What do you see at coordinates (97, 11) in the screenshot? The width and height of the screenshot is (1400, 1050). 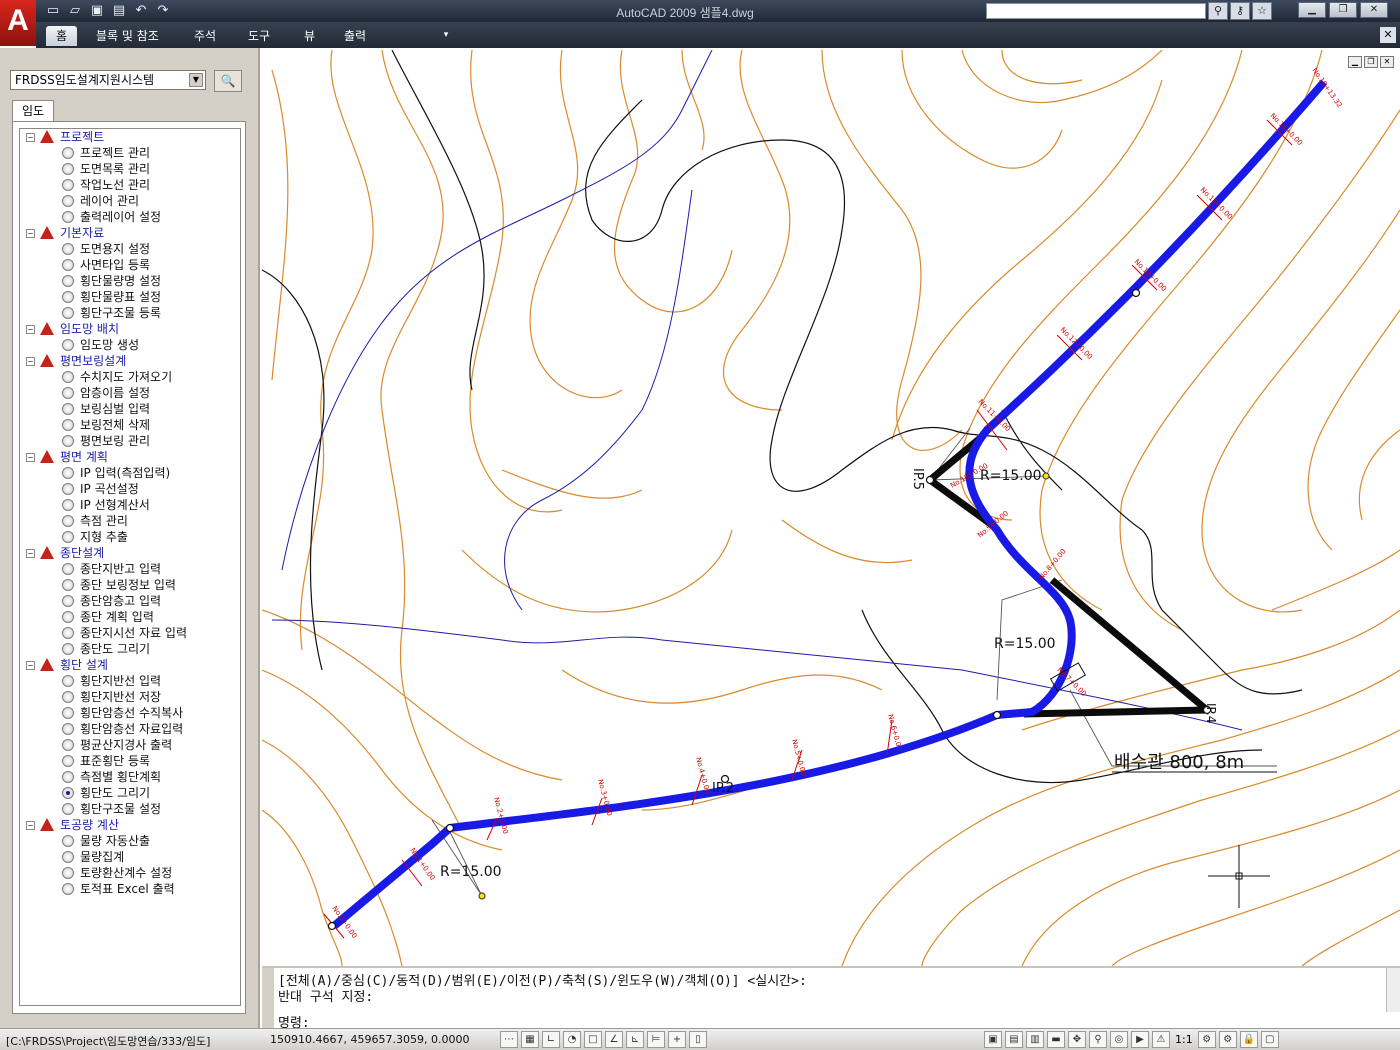 I see `save-icon: ▣` at bounding box center [97, 11].